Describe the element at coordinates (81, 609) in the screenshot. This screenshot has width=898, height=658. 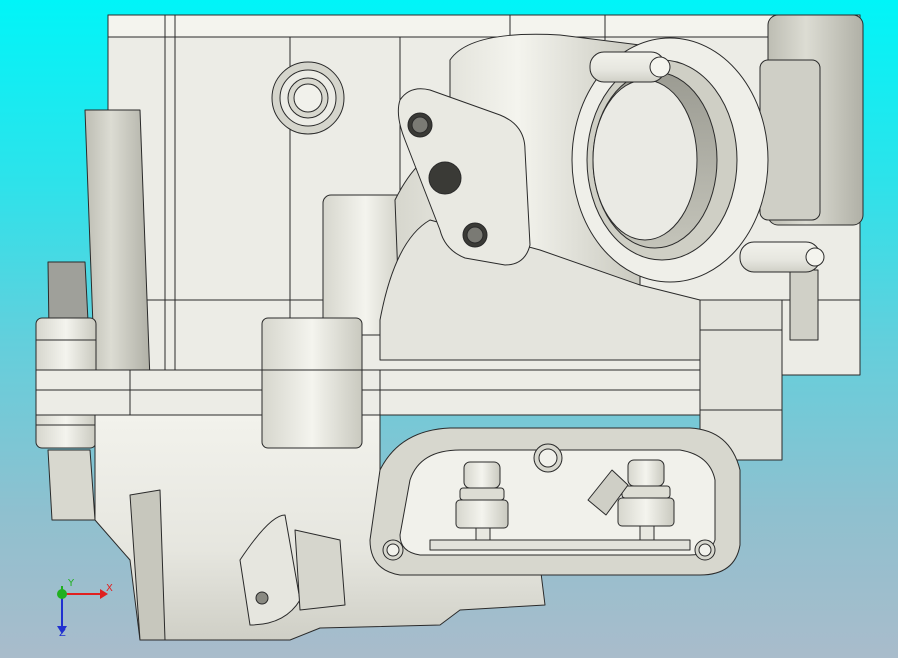
I see `coordinate-triad: X Y Z` at that location.